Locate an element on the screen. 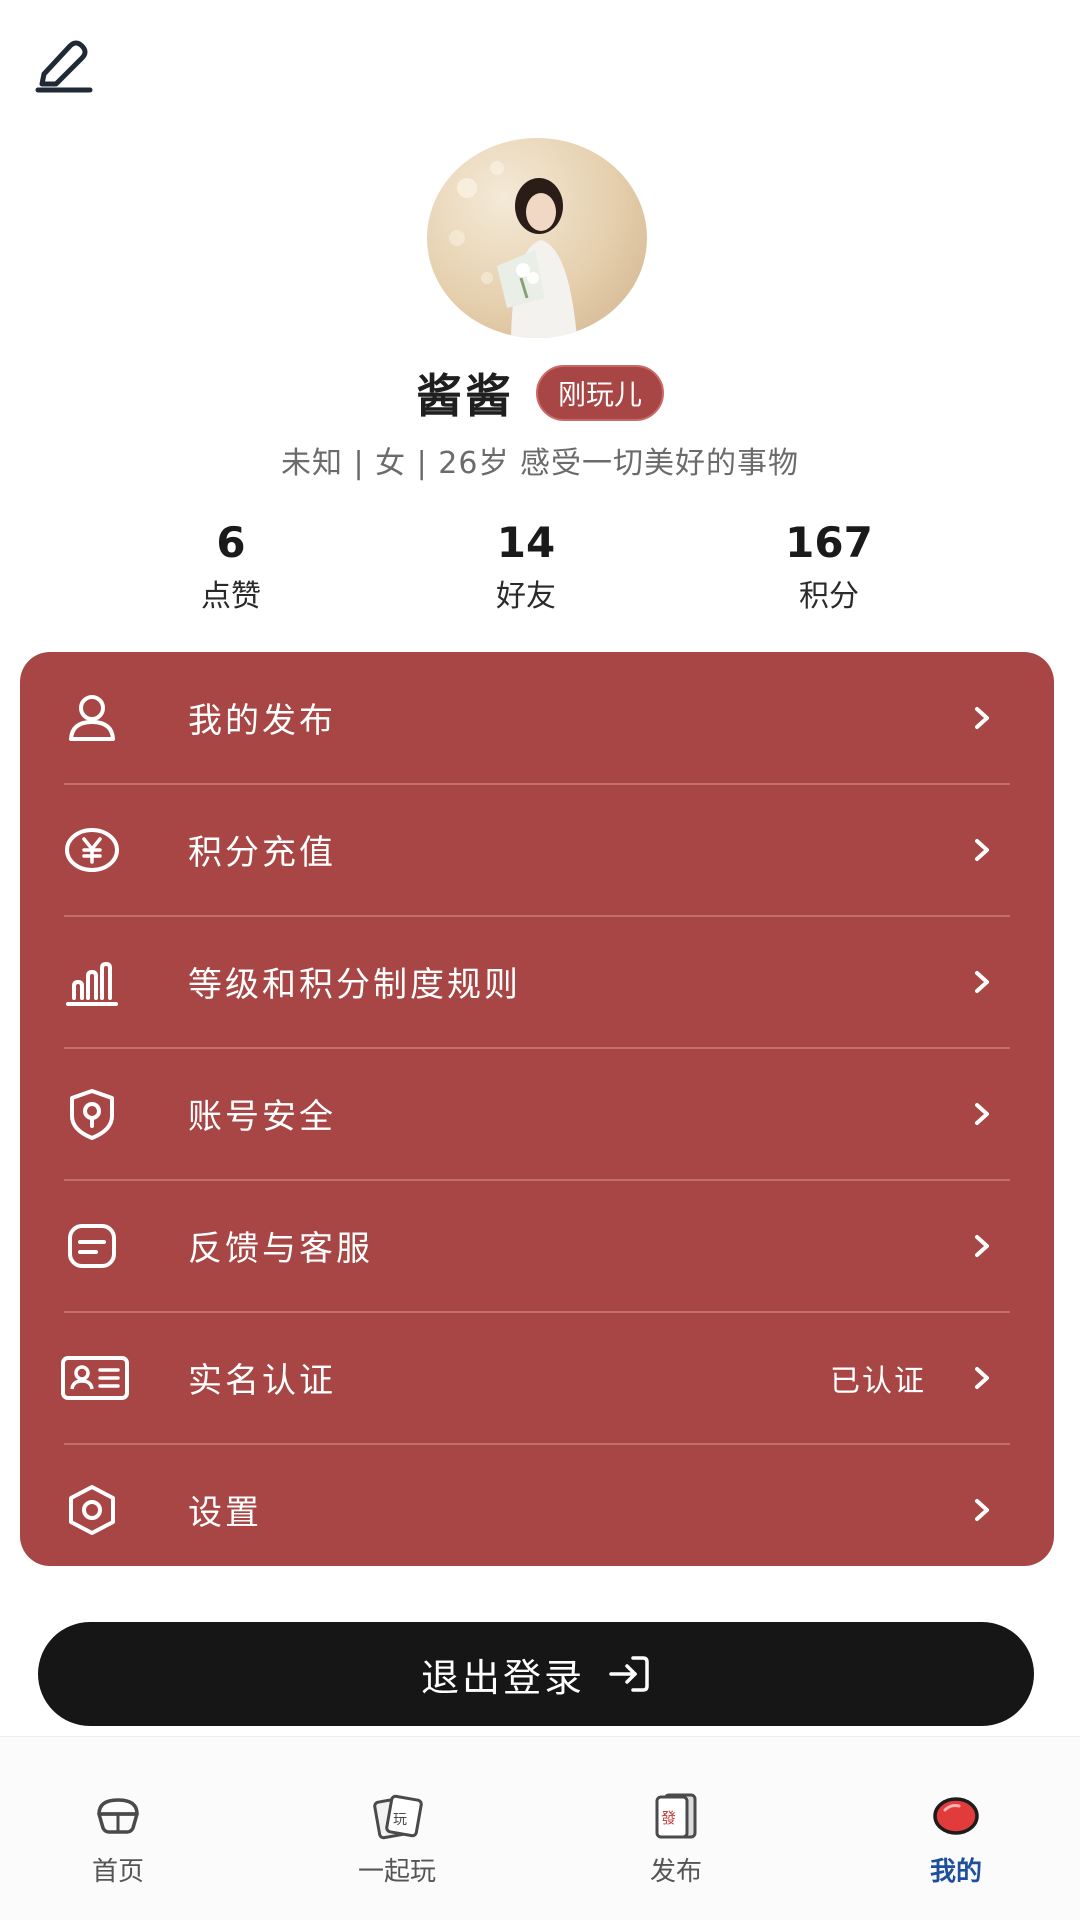 The width and height of the screenshot is (1080, 1920). bar-chart-icon is located at coordinates (92, 982).